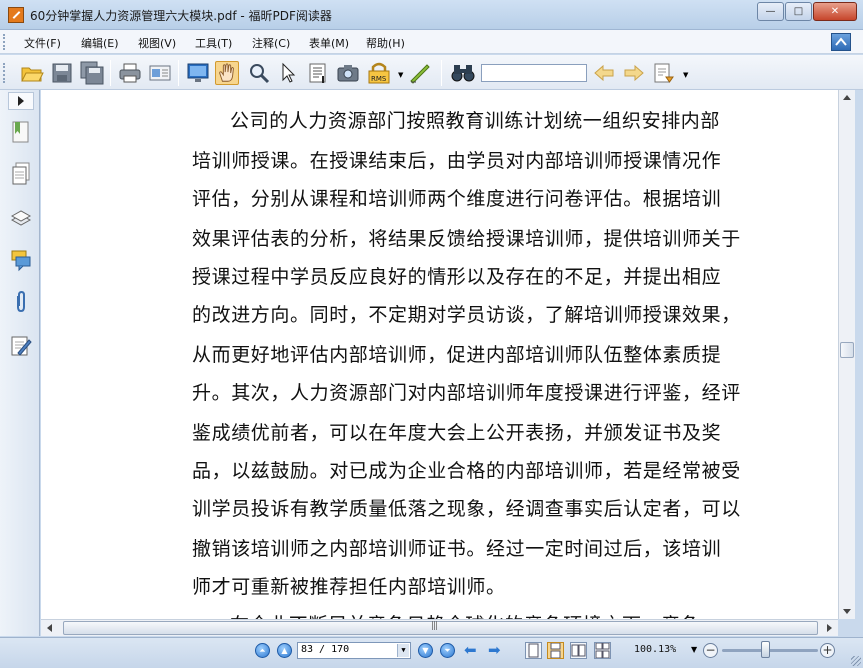 The width and height of the screenshot is (863, 668). I want to click on previous-page-icon: ▲, so click(284, 650).